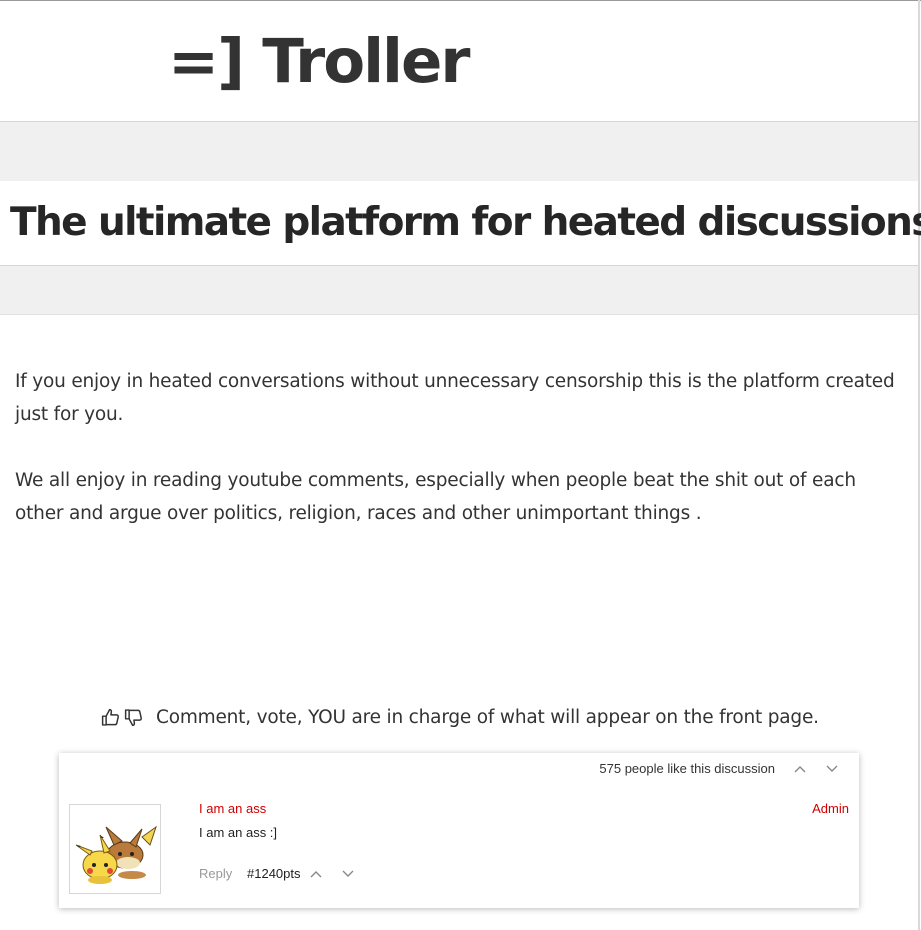 The height and width of the screenshot is (930, 921). I want to click on thumbs-down-icon, so click(133, 717).